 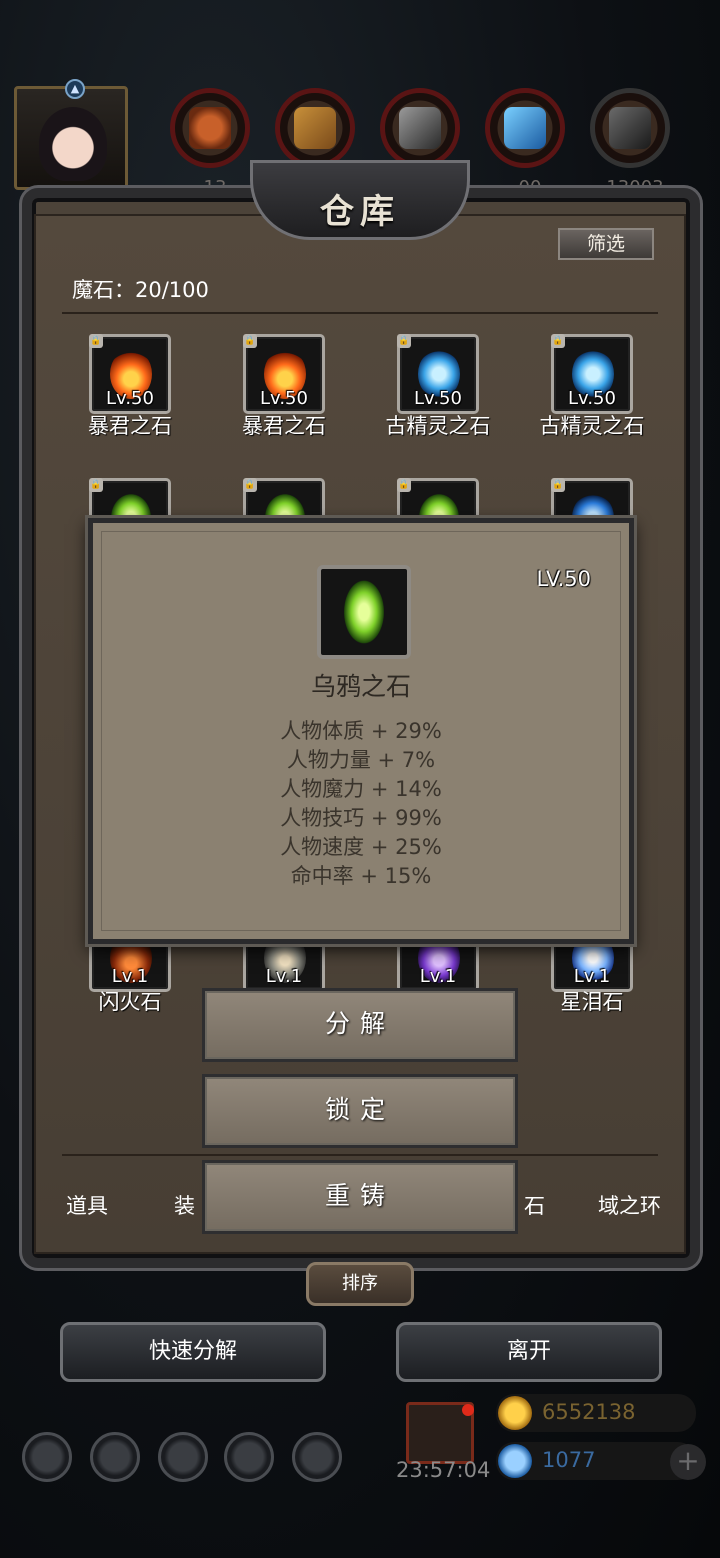 What do you see at coordinates (87, 1205) in the screenshot?
I see `tab-items: 道具` at bounding box center [87, 1205].